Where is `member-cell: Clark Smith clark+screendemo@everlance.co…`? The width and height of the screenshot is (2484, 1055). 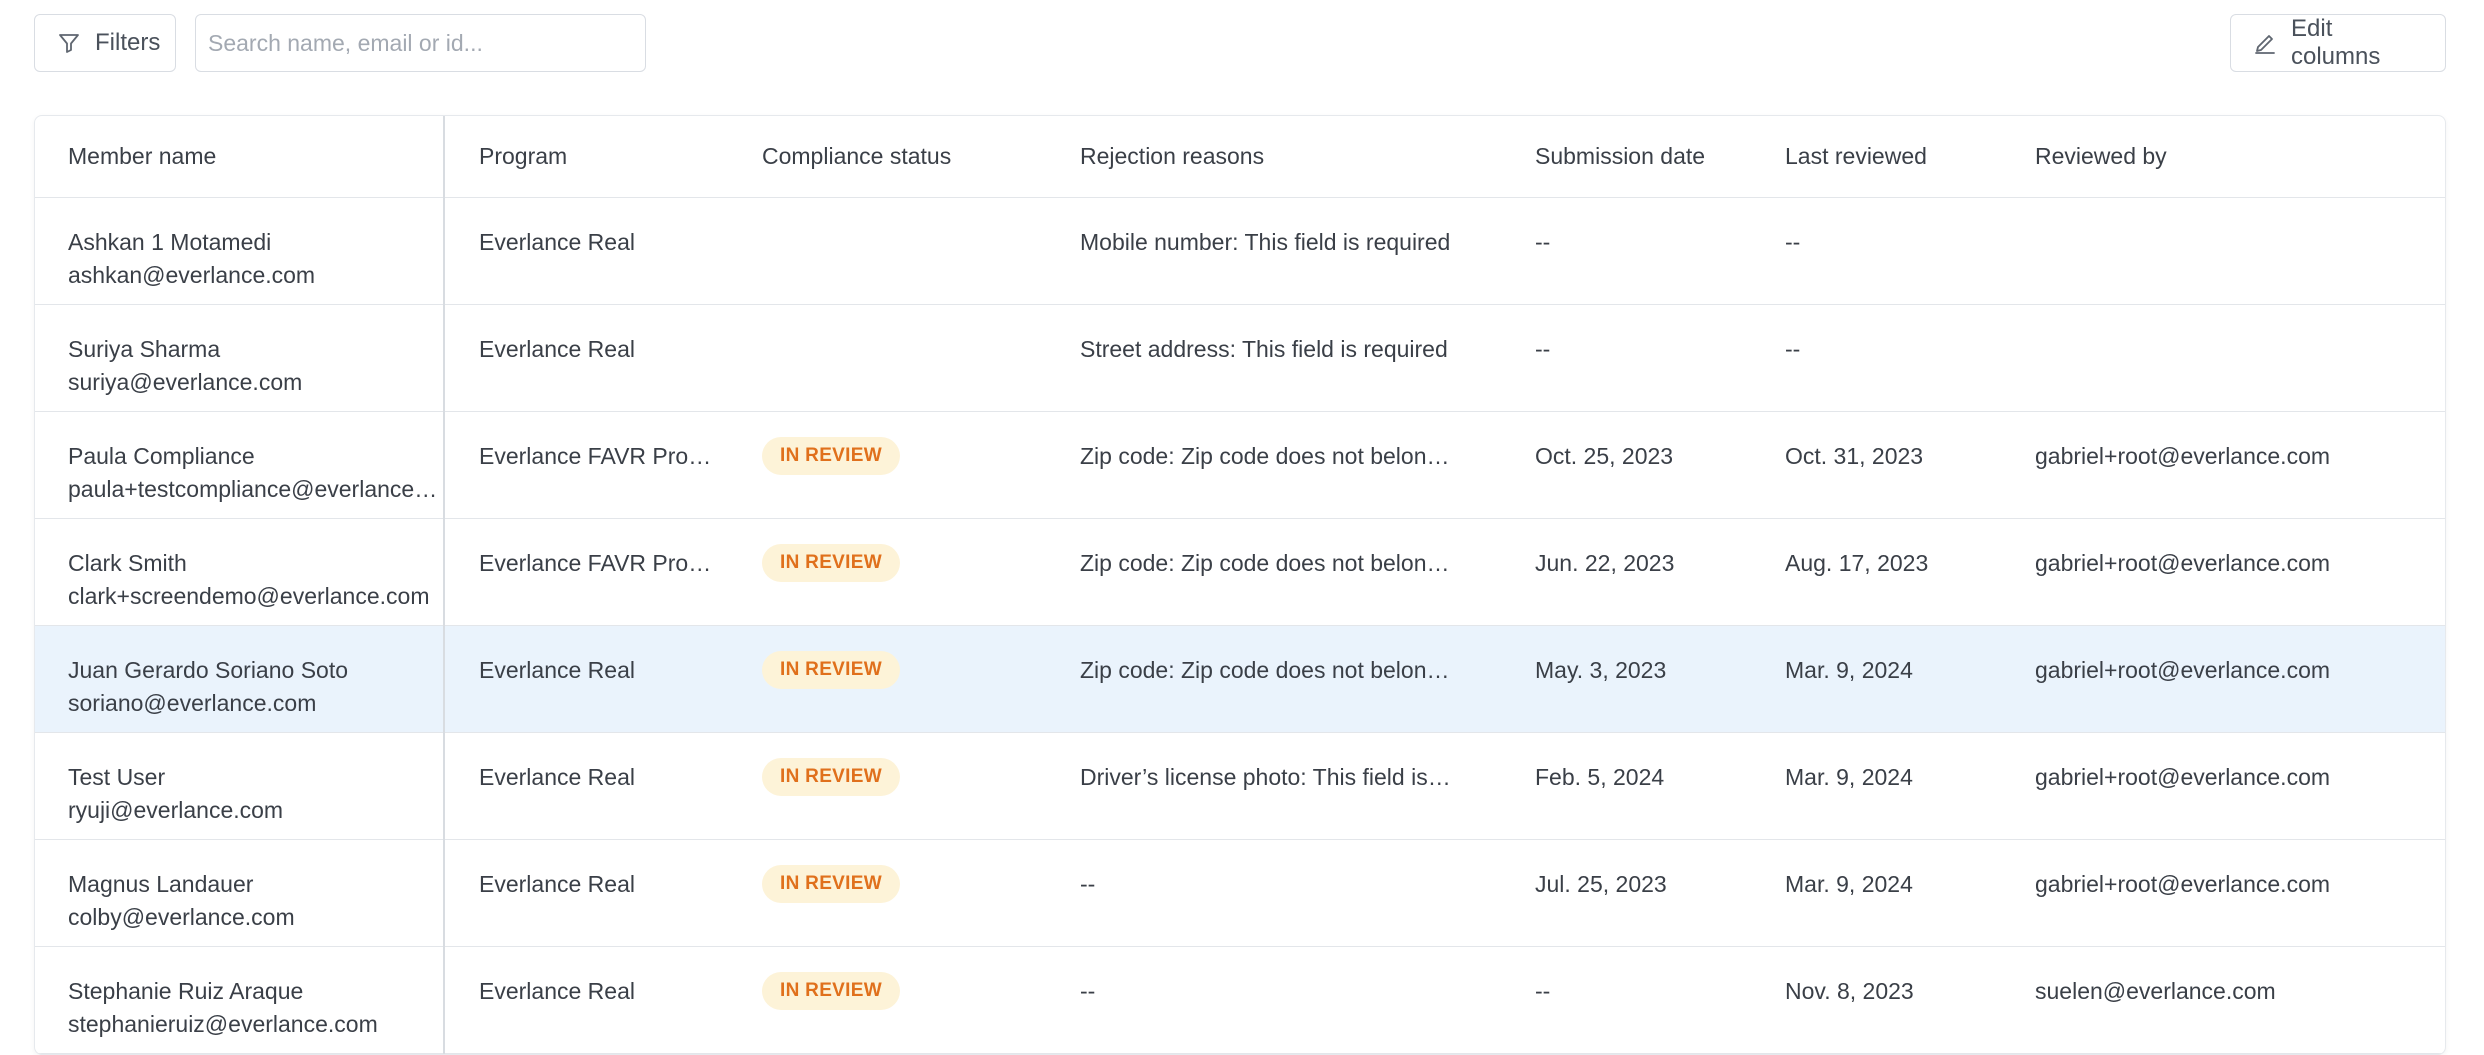 member-cell: Clark Smith clark+screendemo@everlance.co… is located at coordinates (240, 571).